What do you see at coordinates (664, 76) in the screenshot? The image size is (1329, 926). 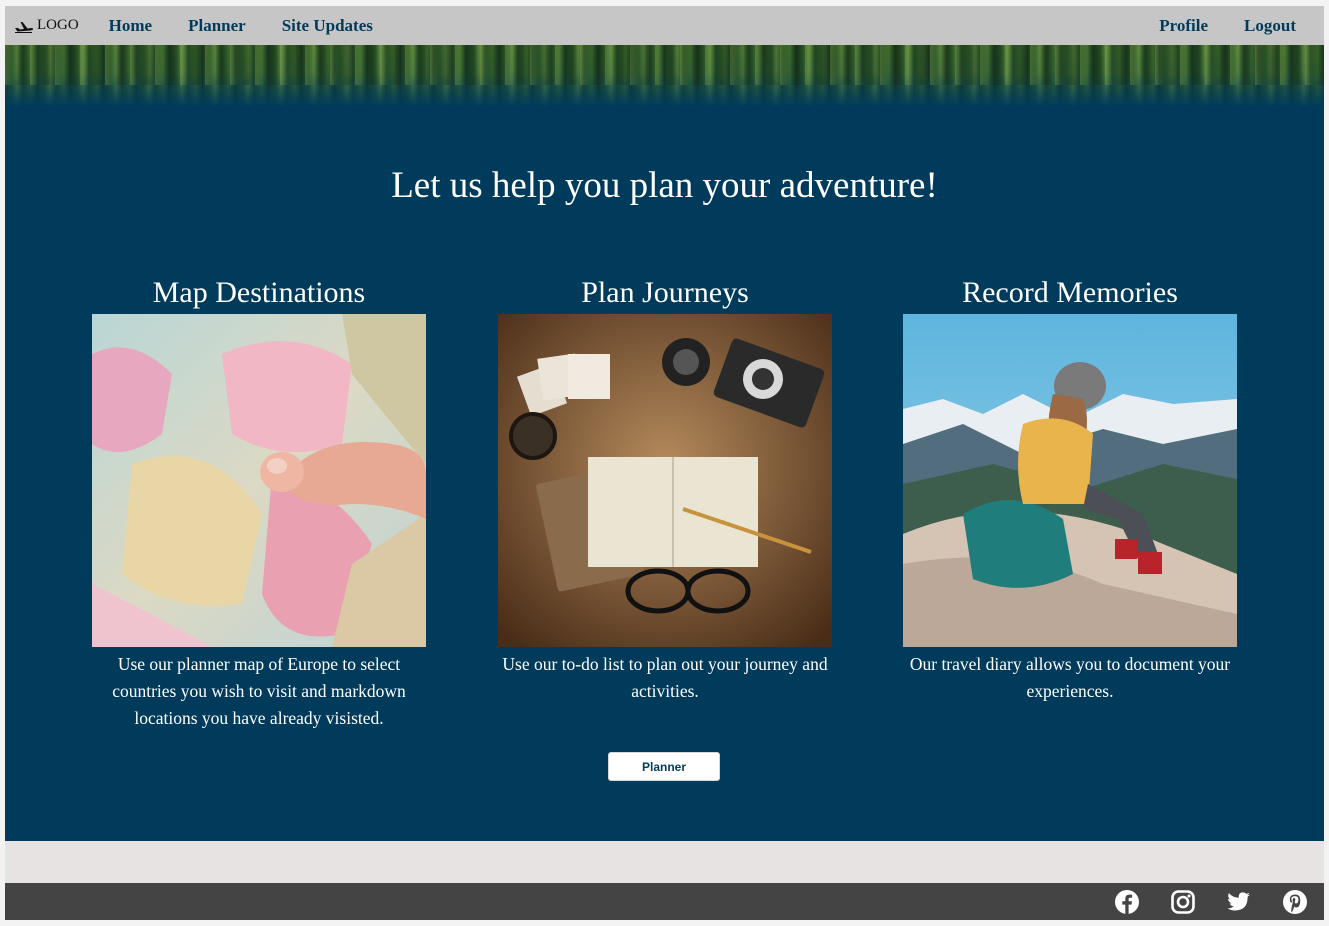 I see `forest-banner` at bounding box center [664, 76].